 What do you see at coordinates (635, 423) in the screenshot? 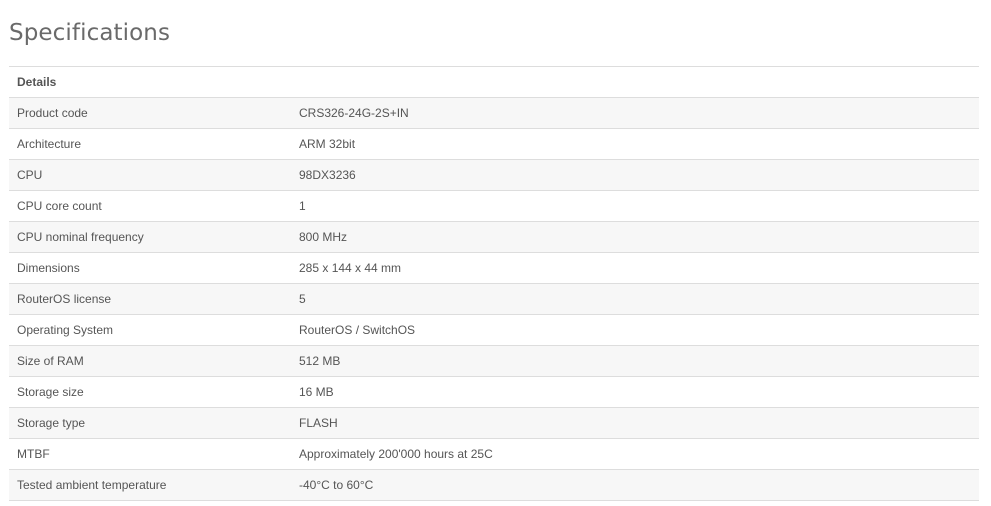
I see `spec-value: FLASH` at bounding box center [635, 423].